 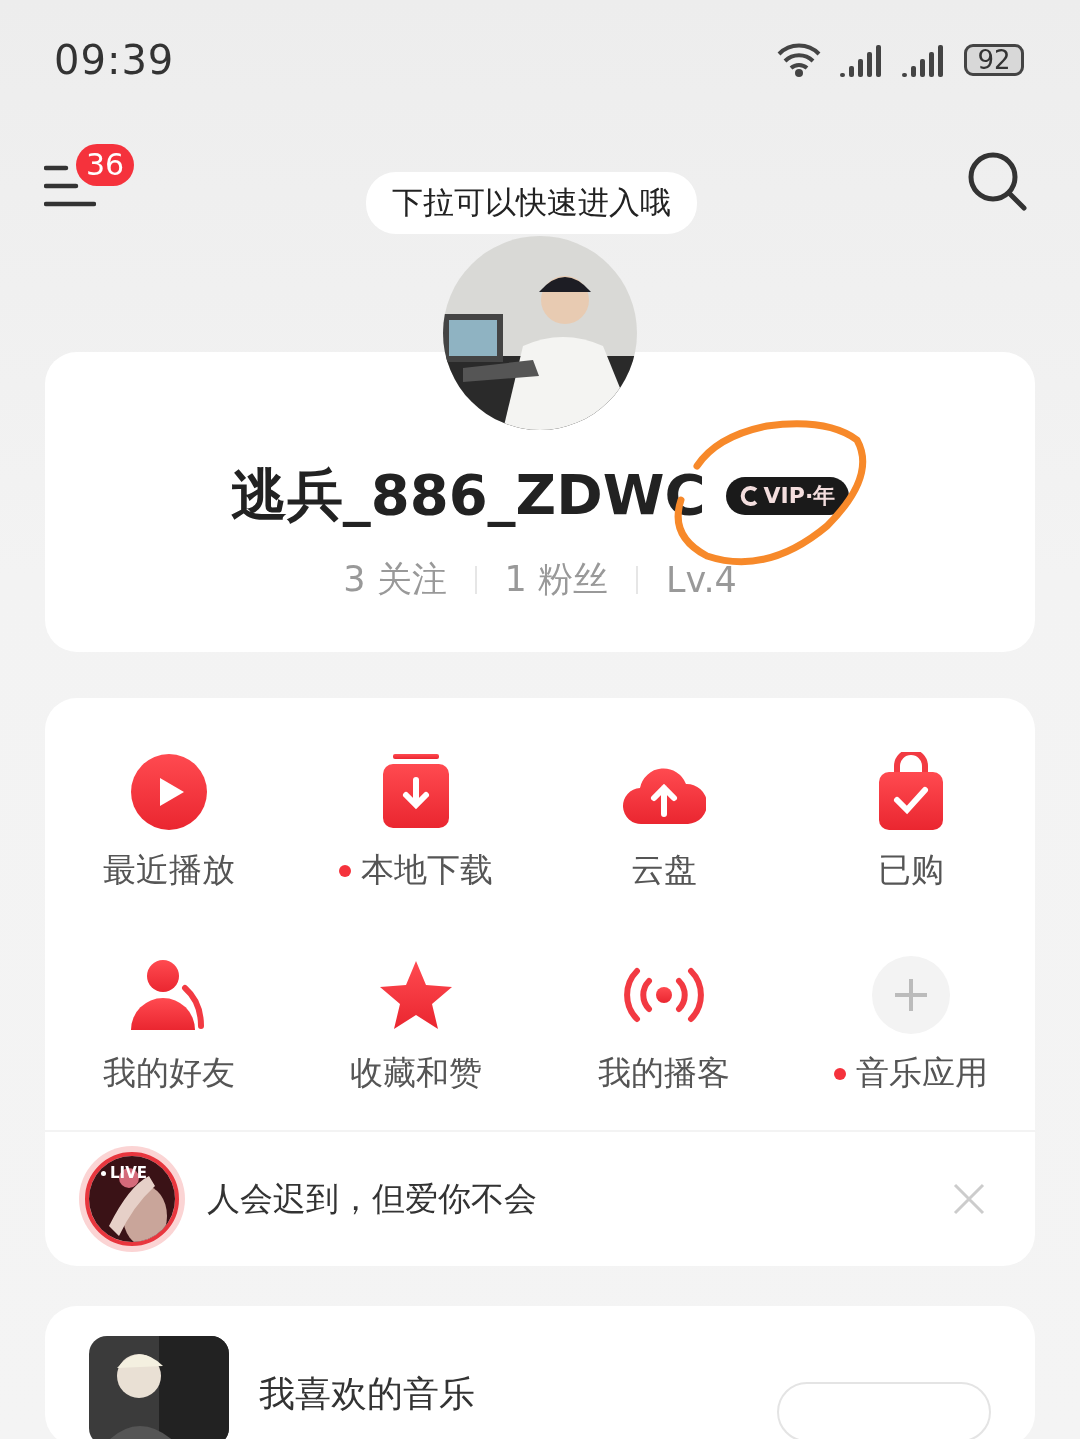 What do you see at coordinates (128, 1173) in the screenshot?
I see `live-label: LIVE` at bounding box center [128, 1173].